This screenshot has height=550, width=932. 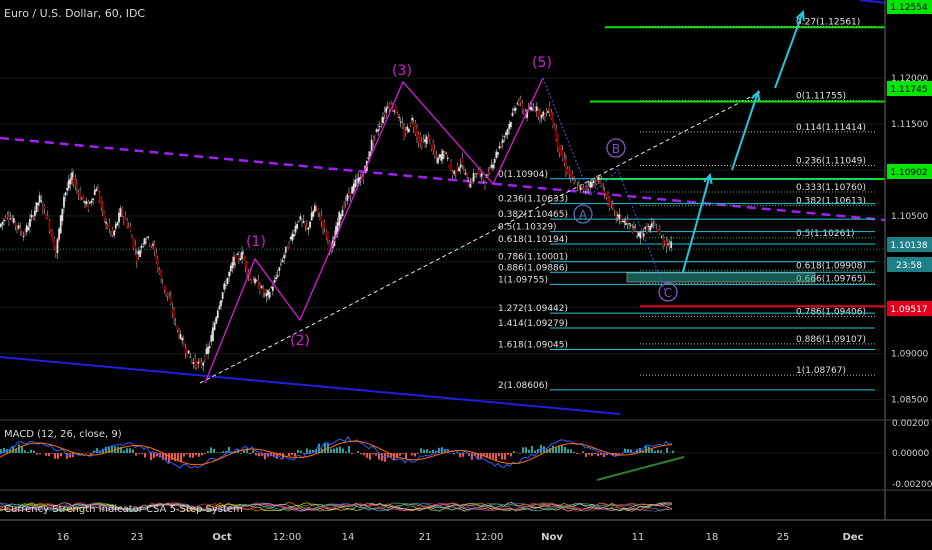 What do you see at coordinates (348, 537) in the screenshot?
I see `time-tick-label: 14` at bounding box center [348, 537].